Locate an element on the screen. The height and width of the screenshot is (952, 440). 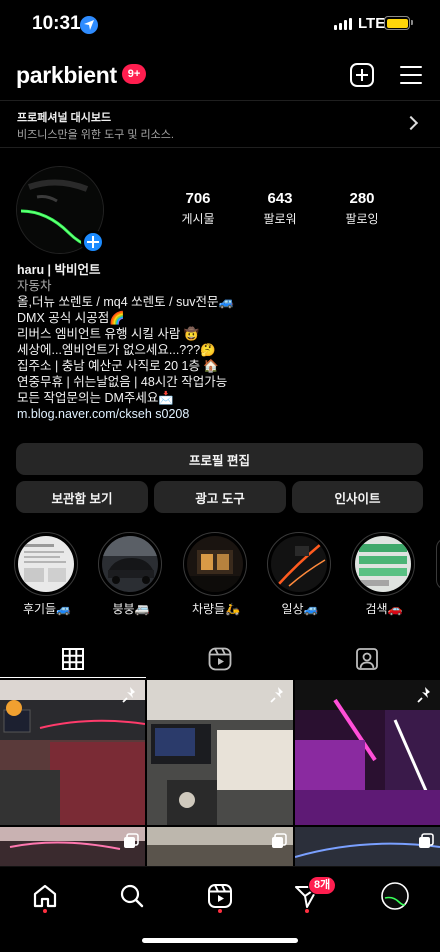
followers-count: 643 팔로워 is located at coordinates (280, 208).